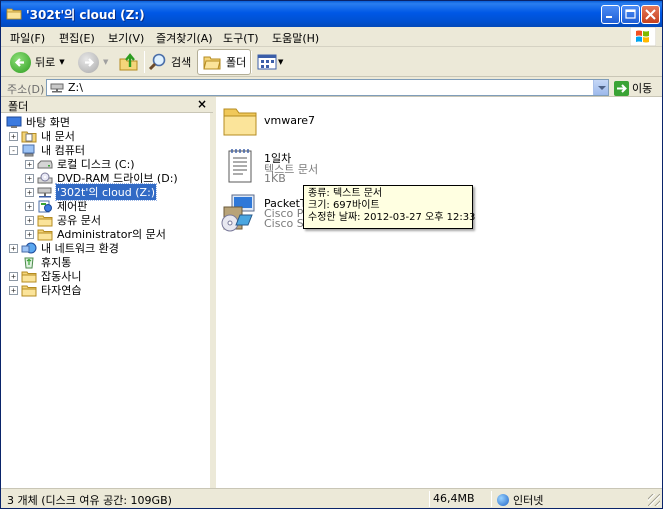 The width and height of the screenshot is (663, 509). Describe the element at coordinates (630, 14) in the screenshot. I see `maximize-button` at that location.